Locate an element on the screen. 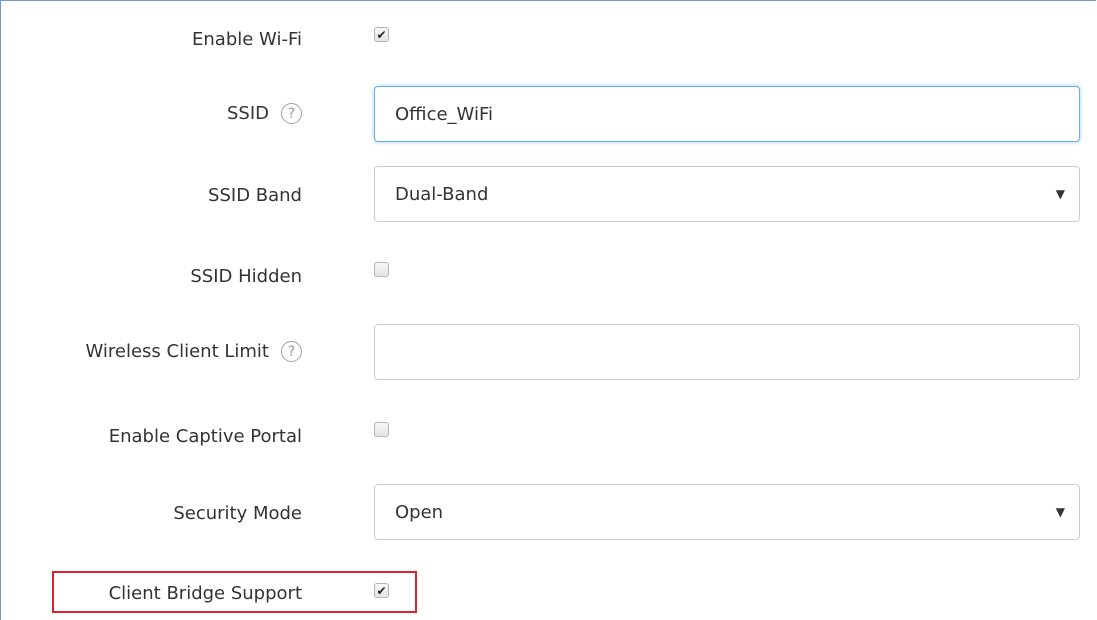  enable-wifi-checkbox: ✔ is located at coordinates (381, 34).